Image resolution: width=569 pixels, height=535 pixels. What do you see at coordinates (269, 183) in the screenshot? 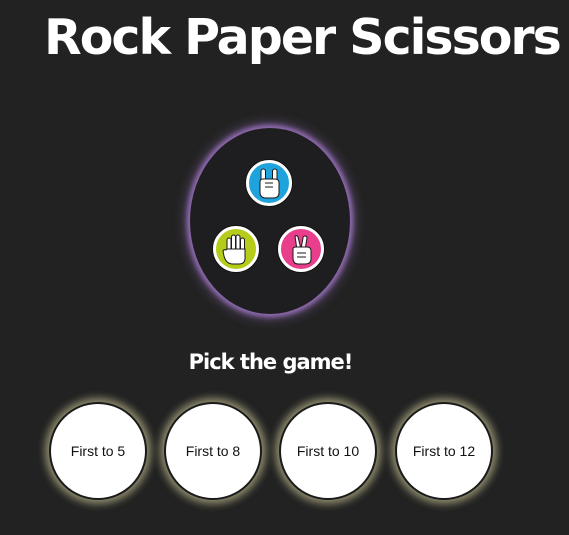
I see `rock-hand-icon` at bounding box center [269, 183].